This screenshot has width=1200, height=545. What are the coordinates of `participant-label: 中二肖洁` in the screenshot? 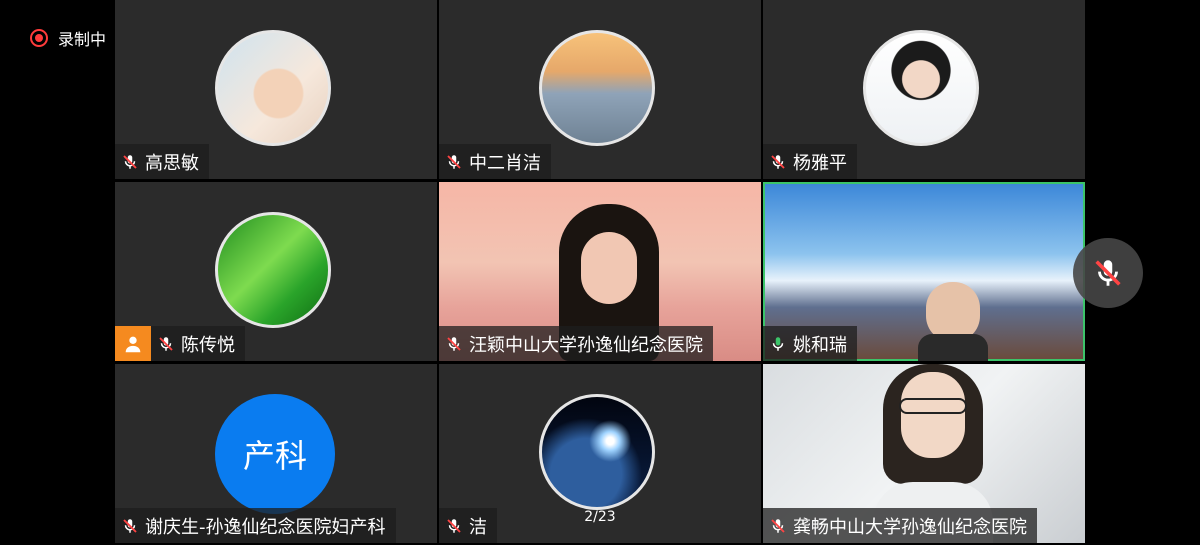 It's located at (495, 161).